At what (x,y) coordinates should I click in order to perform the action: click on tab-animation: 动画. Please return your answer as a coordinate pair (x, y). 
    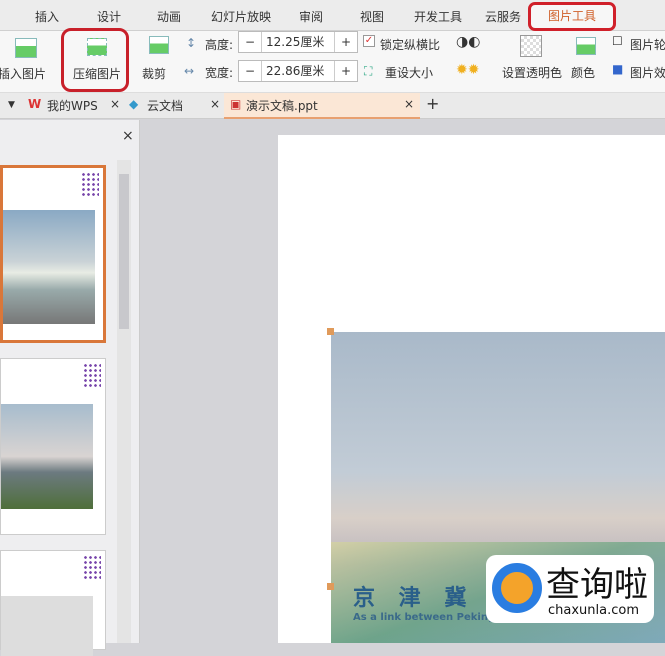
    Looking at the image, I should click on (169, 16).